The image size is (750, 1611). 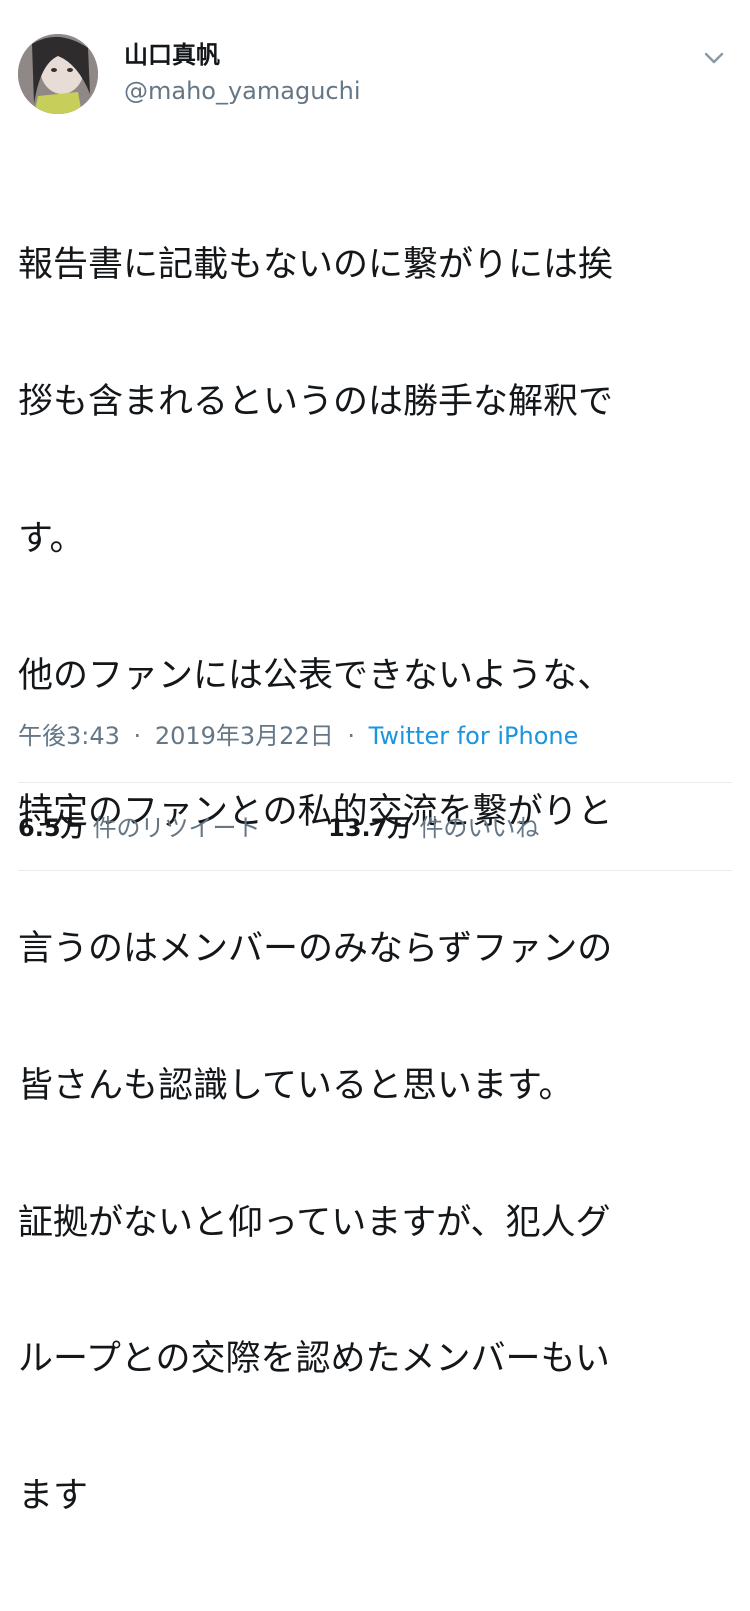 I want to click on tweet-source-link: Twitter for iPhone, so click(x=474, y=736).